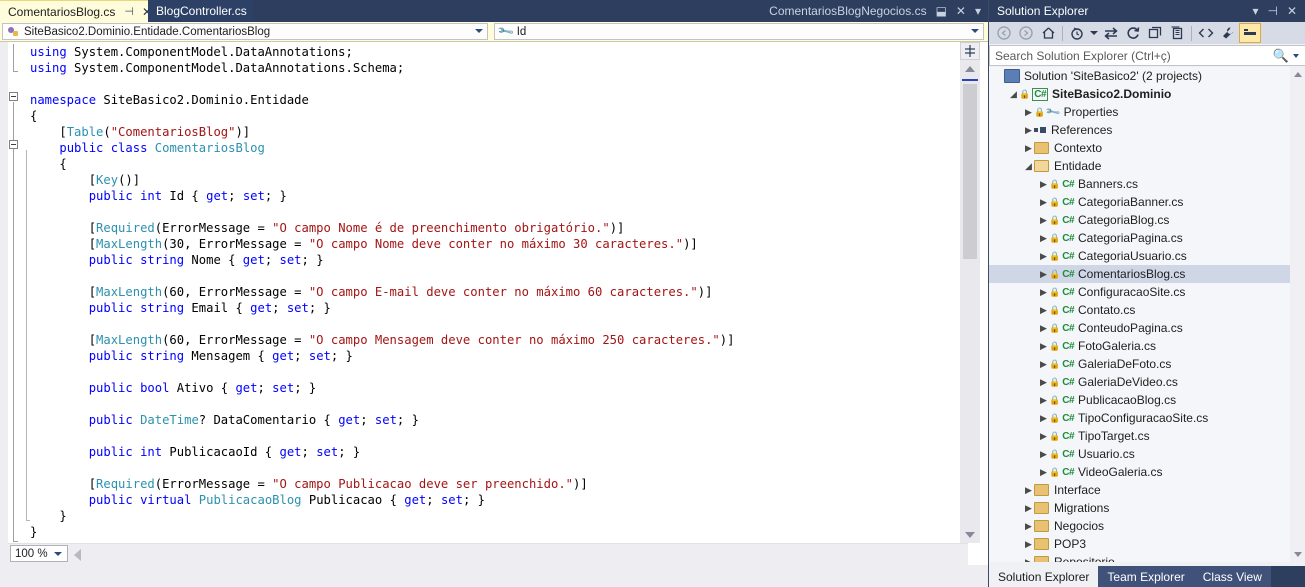 This screenshot has height=587, width=1305. What do you see at coordinates (1147, 526) in the screenshot?
I see `tree-item: ▶ Negocios` at bounding box center [1147, 526].